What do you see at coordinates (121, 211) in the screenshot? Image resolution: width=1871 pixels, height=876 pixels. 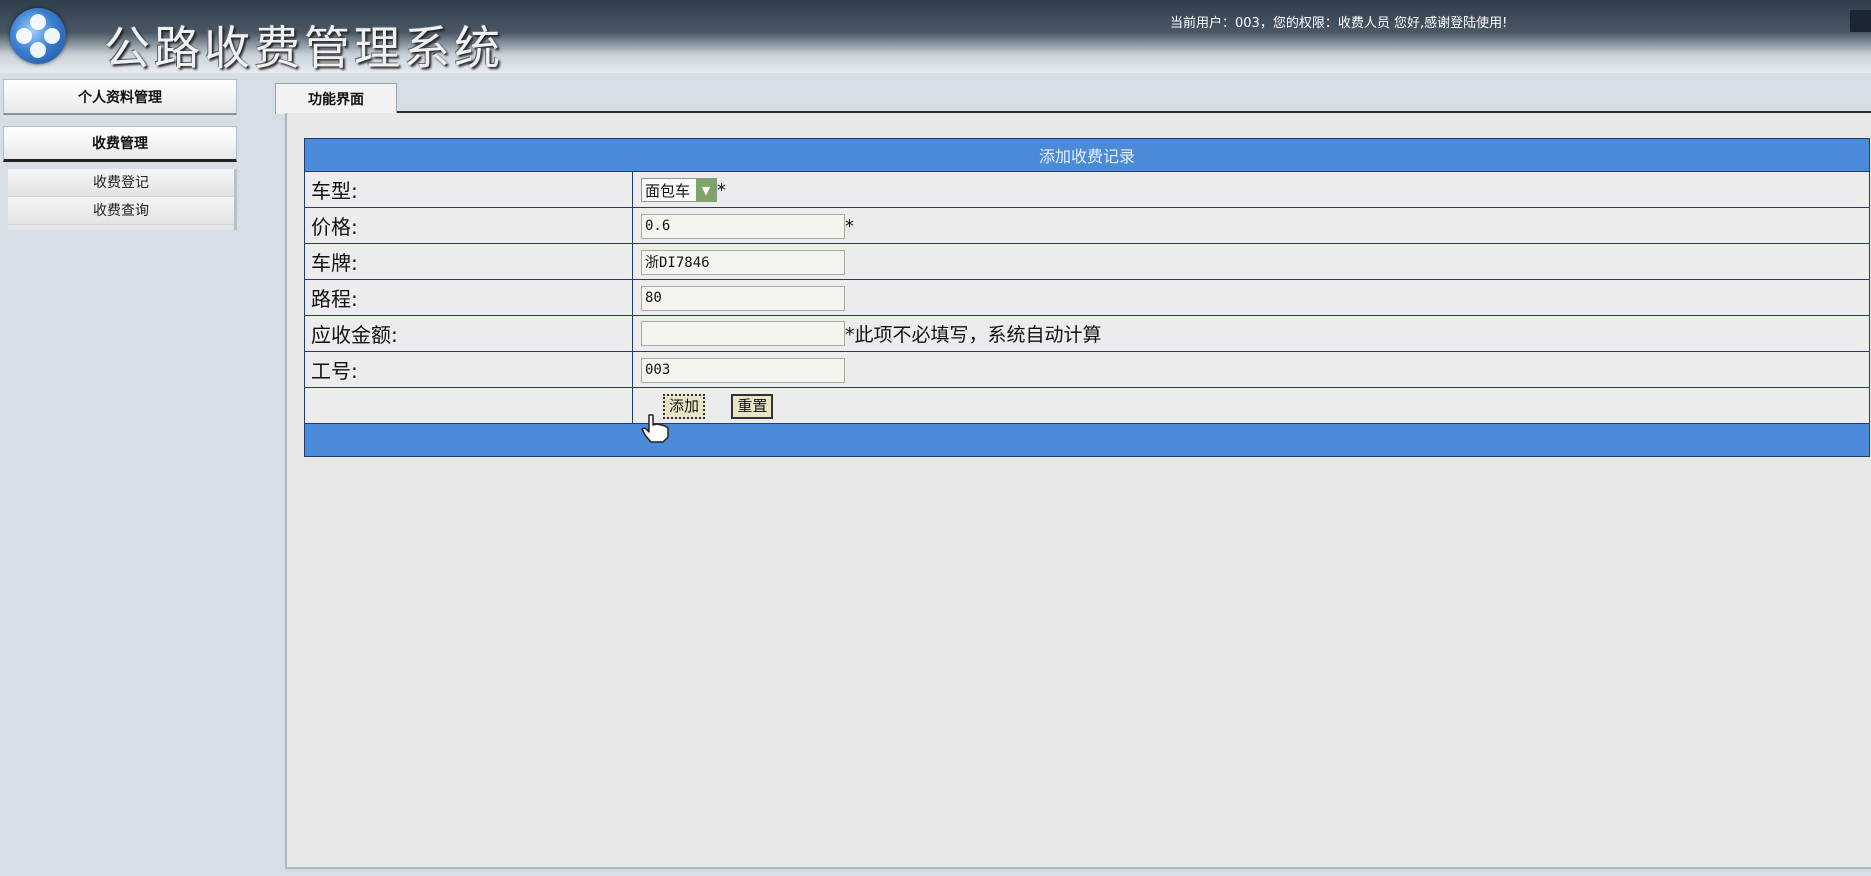 I see `sidebar-item-charge-query: 收费查询` at bounding box center [121, 211].